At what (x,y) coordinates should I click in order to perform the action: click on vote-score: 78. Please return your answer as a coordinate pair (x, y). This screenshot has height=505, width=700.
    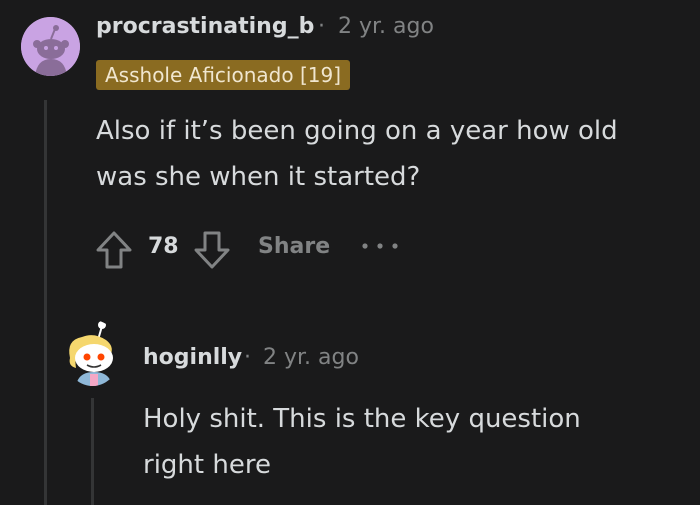
    Looking at the image, I should click on (163, 246).